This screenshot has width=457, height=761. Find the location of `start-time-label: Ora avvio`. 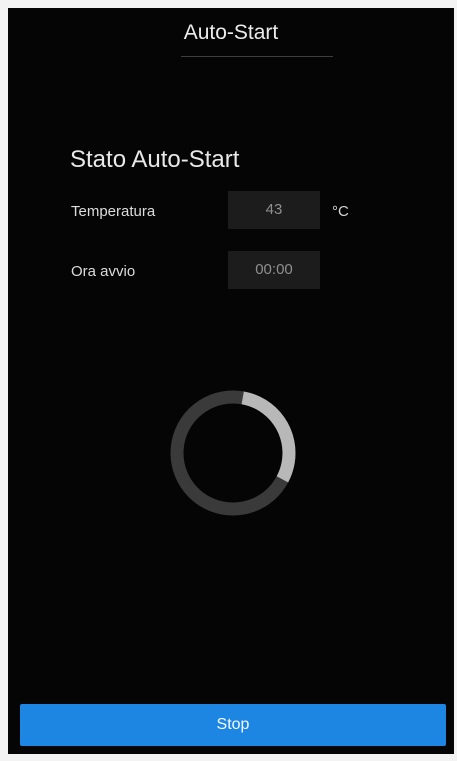

start-time-label: Ora avvio is located at coordinates (103, 271).